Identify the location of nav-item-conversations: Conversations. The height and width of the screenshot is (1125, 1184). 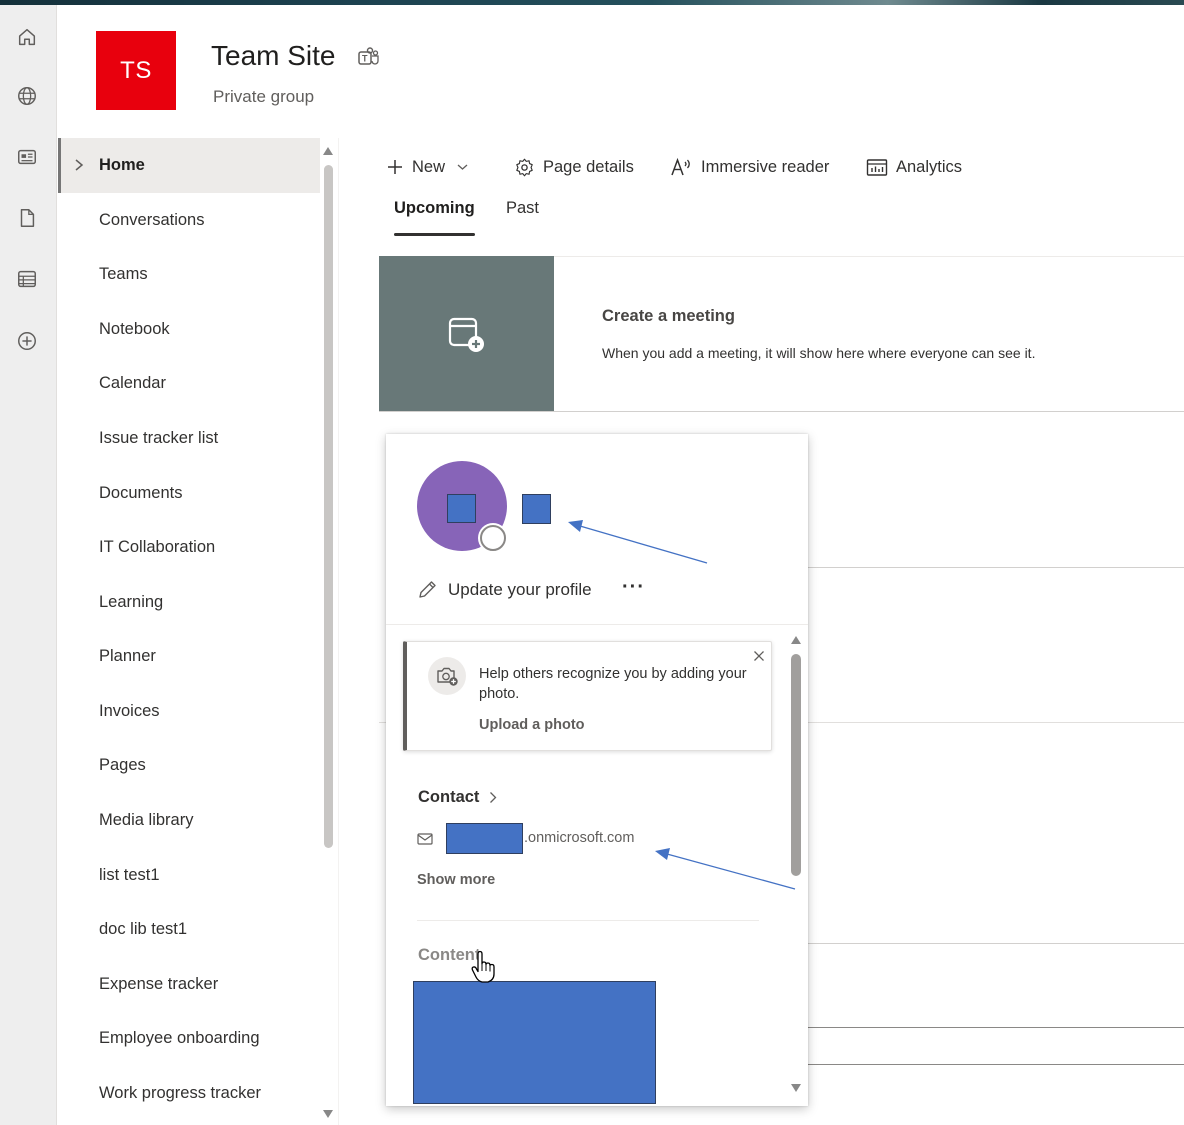
(189, 220).